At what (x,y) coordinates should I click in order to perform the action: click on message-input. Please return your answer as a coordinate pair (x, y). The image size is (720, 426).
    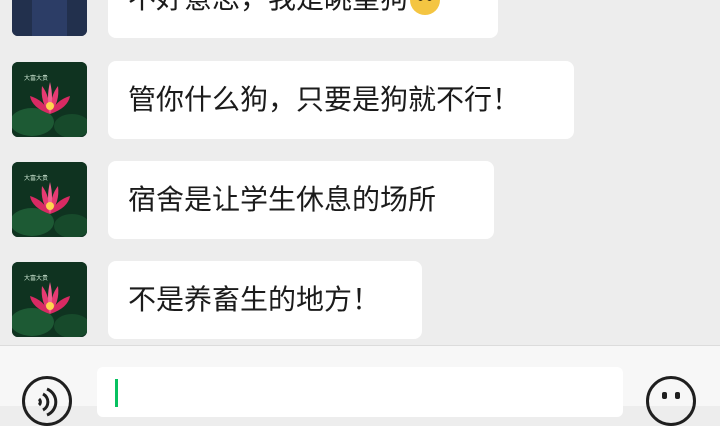
    Looking at the image, I should click on (360, 392).